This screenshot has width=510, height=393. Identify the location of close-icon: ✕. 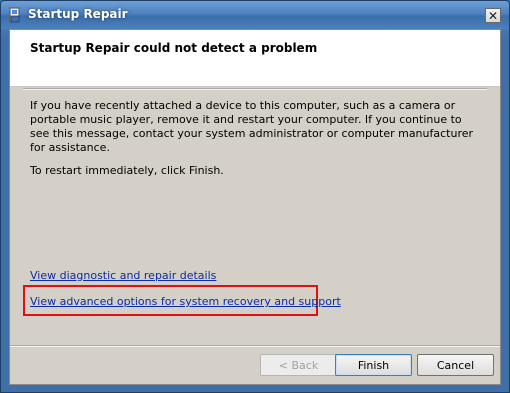
(493, 15).